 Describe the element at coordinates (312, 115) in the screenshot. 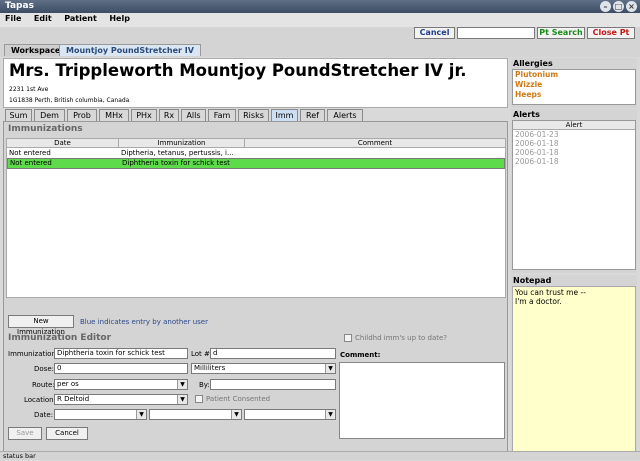

I see `tab-ref: Ref` at that location.